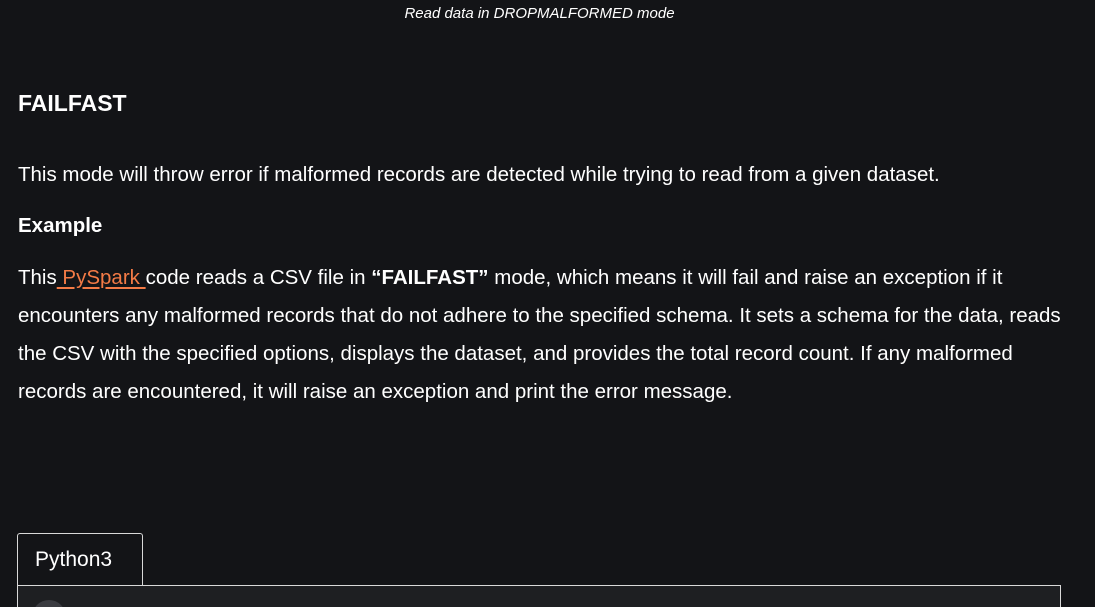 The height and width of the screenshot is (607, 1095). What do you see at coordinates (72, 103) in the screenshot?
I see `section-heading: FAILFAST` at bounding box center [72, 103].